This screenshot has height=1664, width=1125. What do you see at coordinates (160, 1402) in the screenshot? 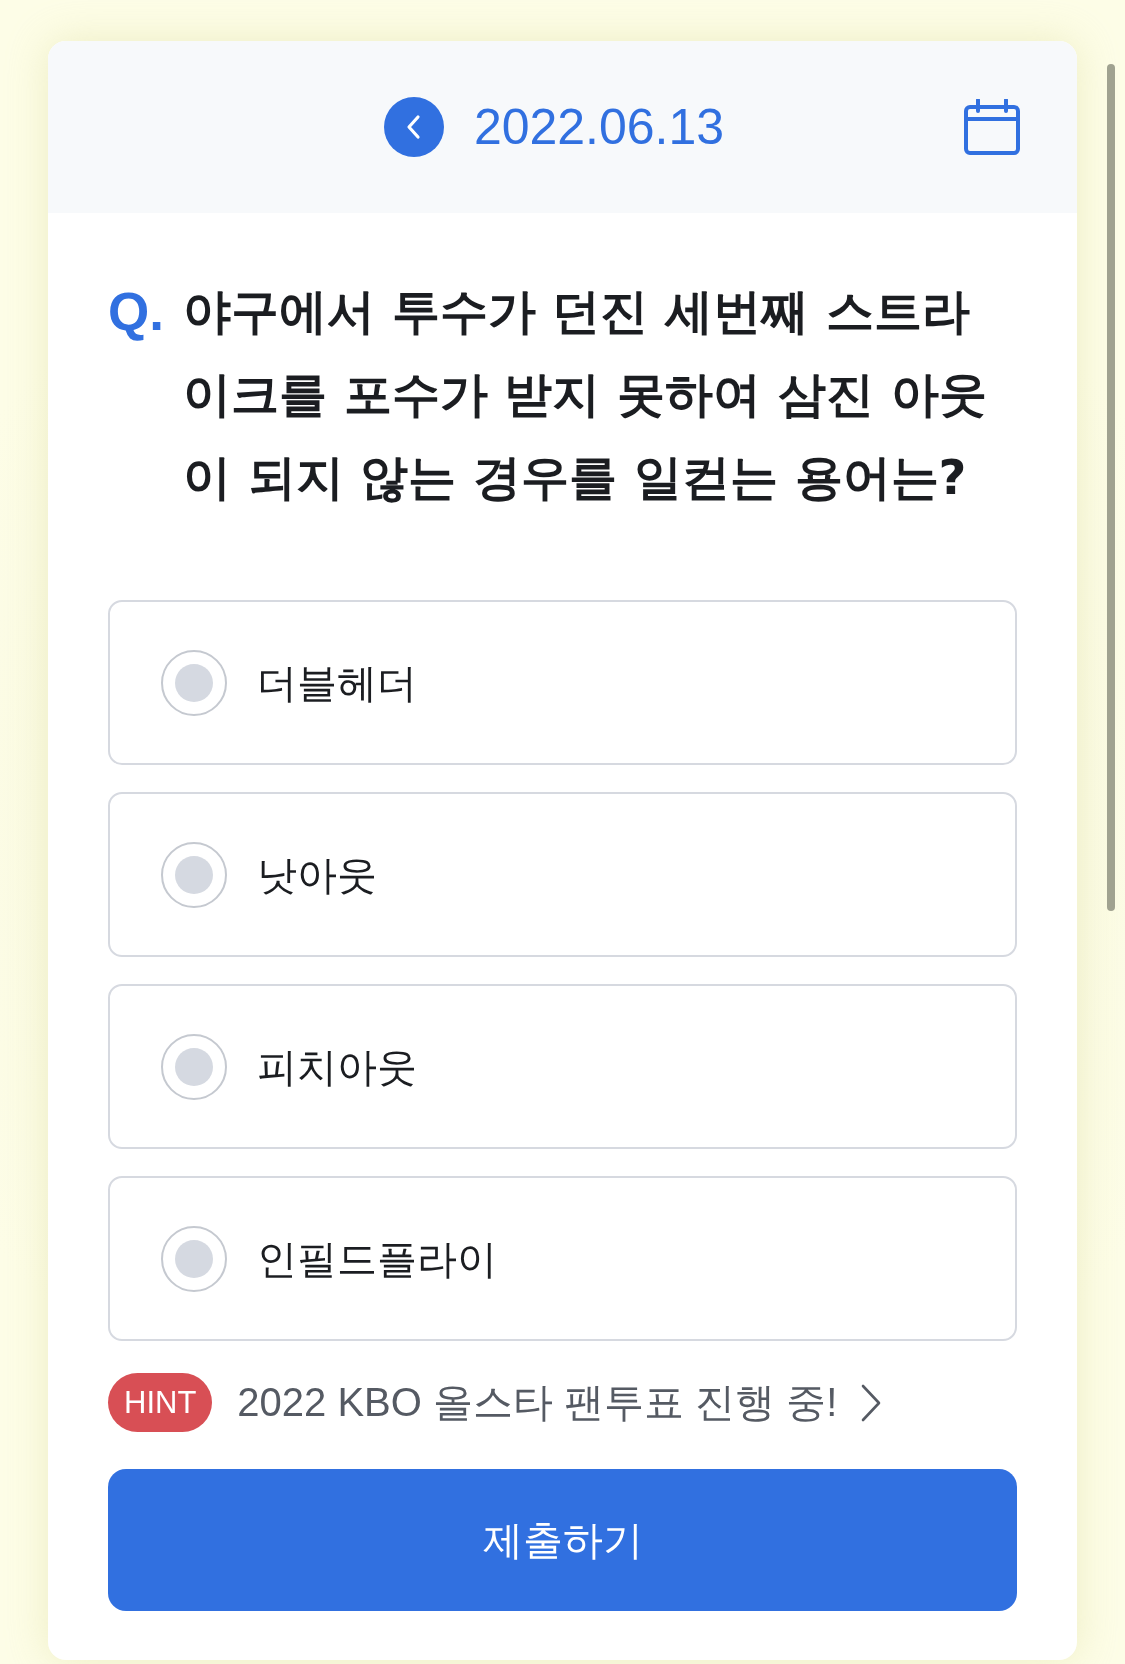
I see `hint-badge: HINT` at bounding box center [160, 1402].